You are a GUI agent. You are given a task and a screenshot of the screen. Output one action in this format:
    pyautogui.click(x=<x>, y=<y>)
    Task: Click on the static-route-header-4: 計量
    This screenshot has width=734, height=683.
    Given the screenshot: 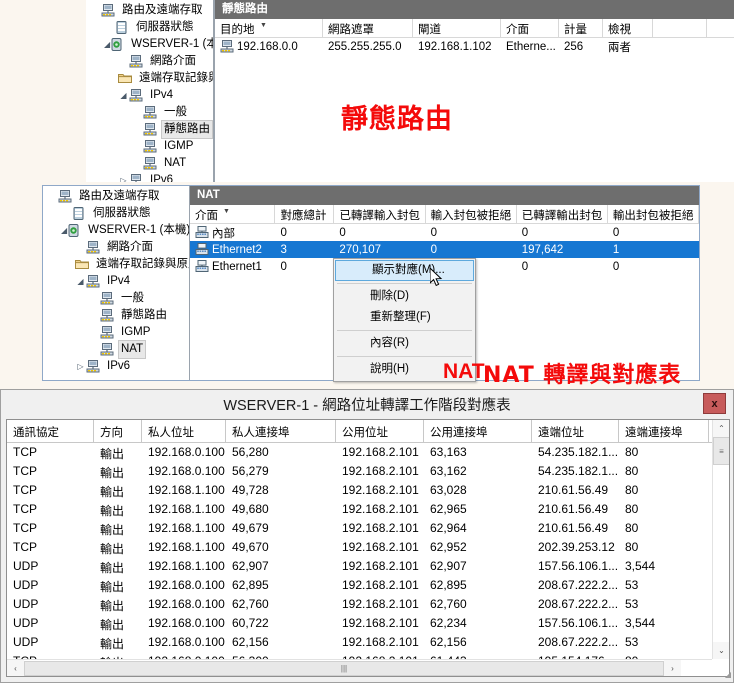 What is the action you would take?
    pyautogui.click(x=581, y=28)
    